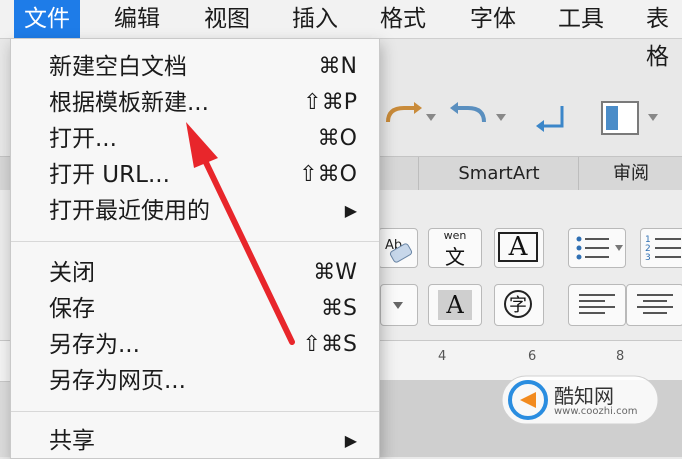 This screenshot has height=459, width=682. I want to click on watermark-name: 酷知网, so click(584, 396).